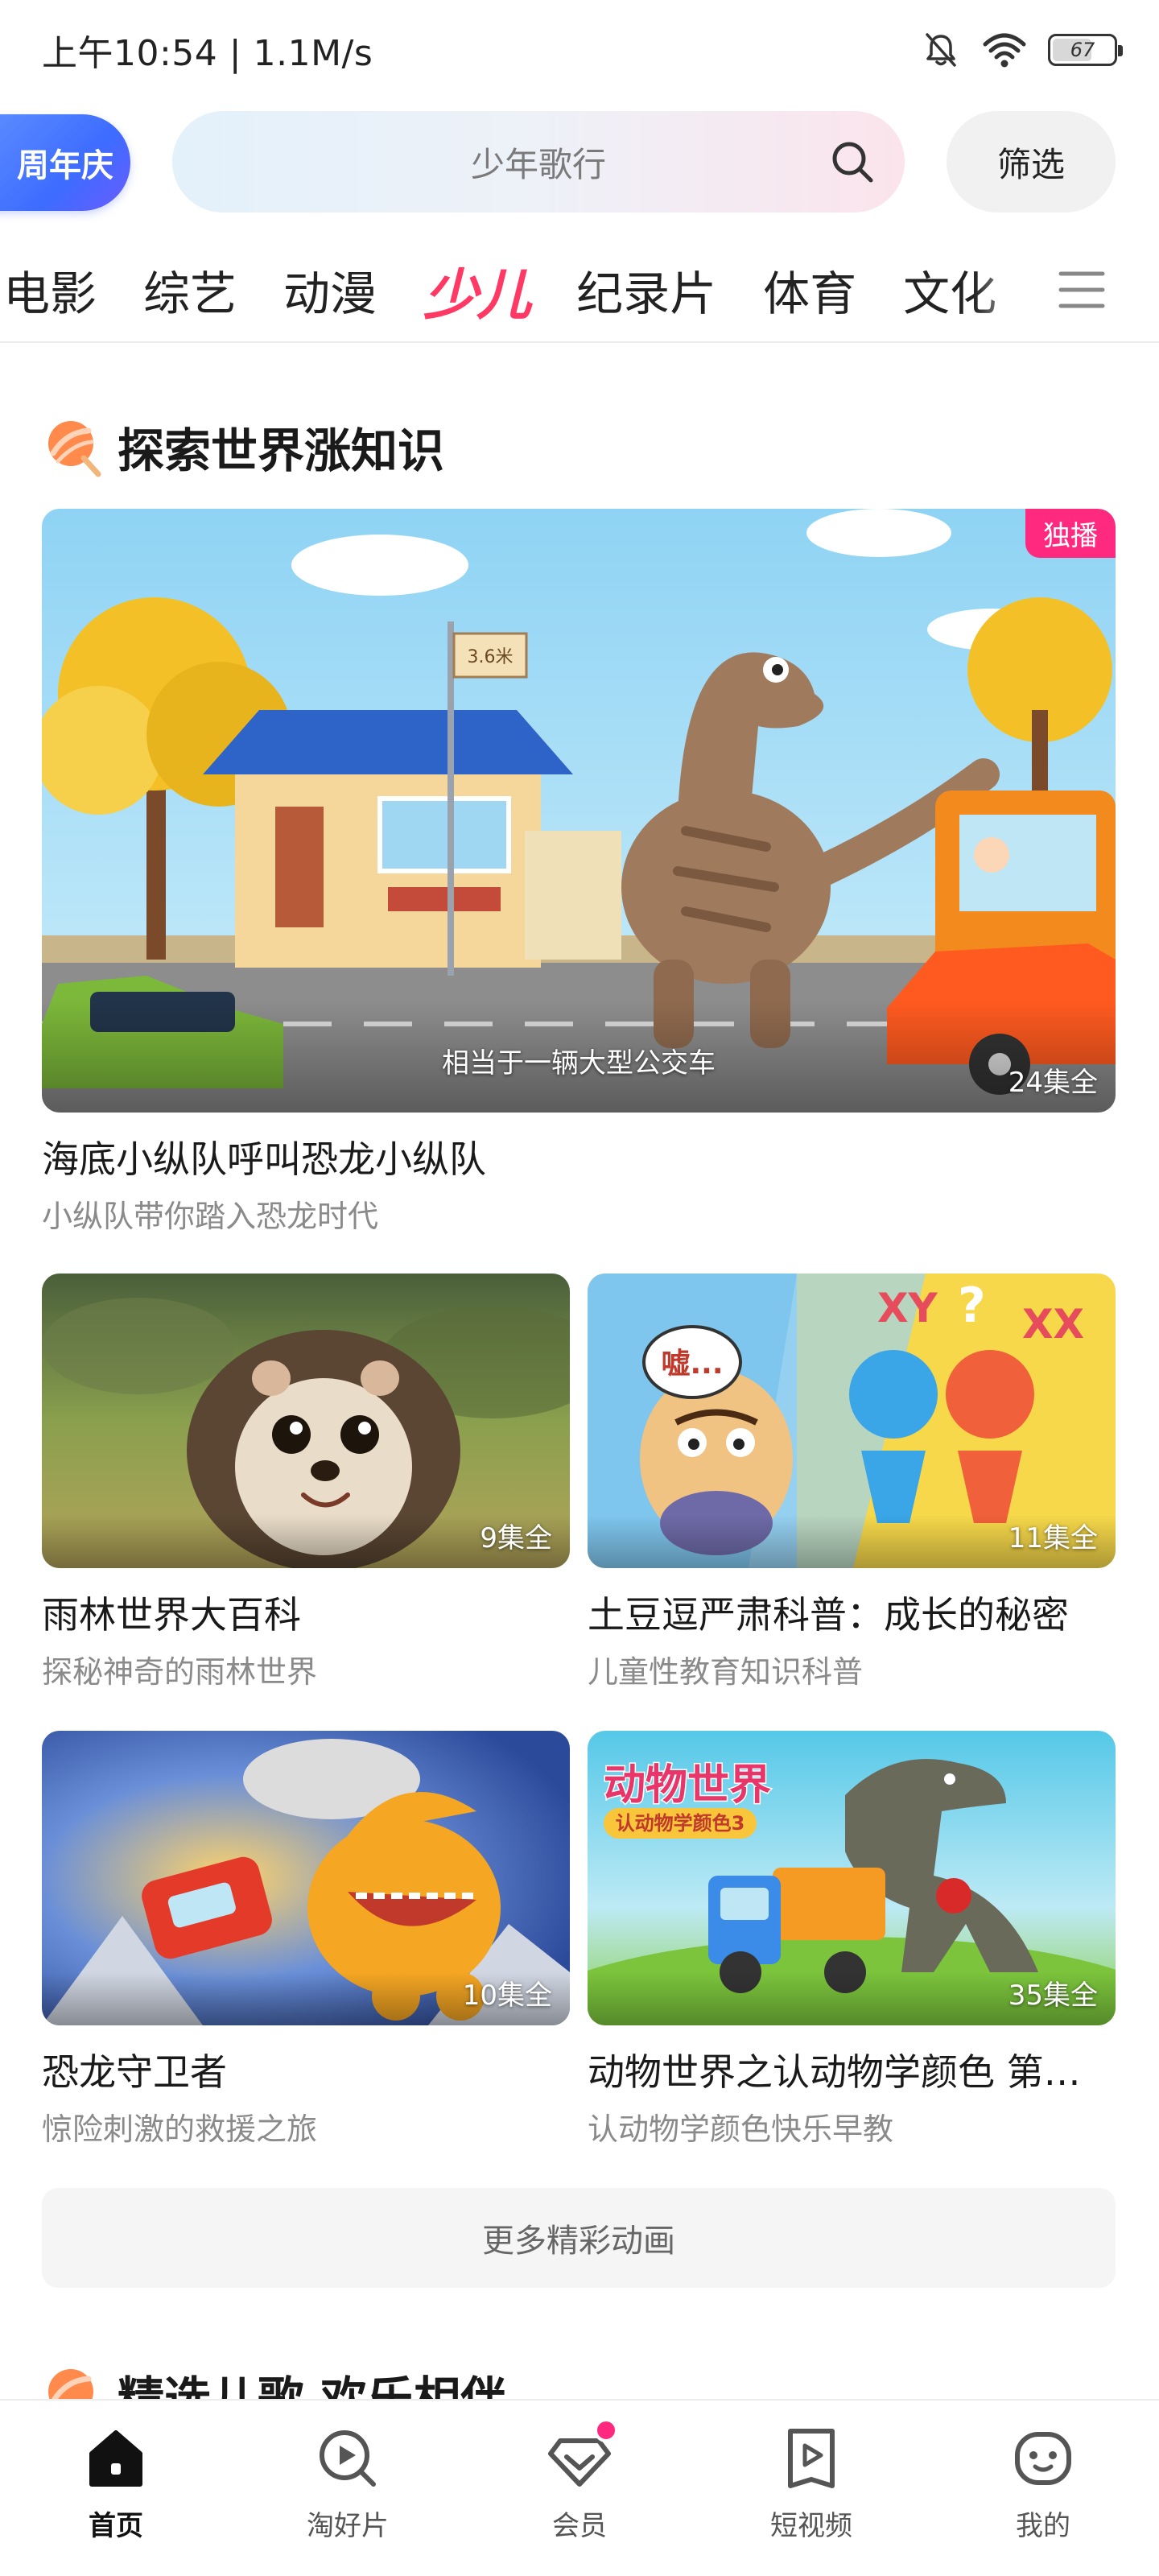 Image resolution: width=1159 pixels, height=2576 pixels. I want to click on bottom-navigation: 首页 淘好片 会员 短视频 我的, so click(579, 2487).